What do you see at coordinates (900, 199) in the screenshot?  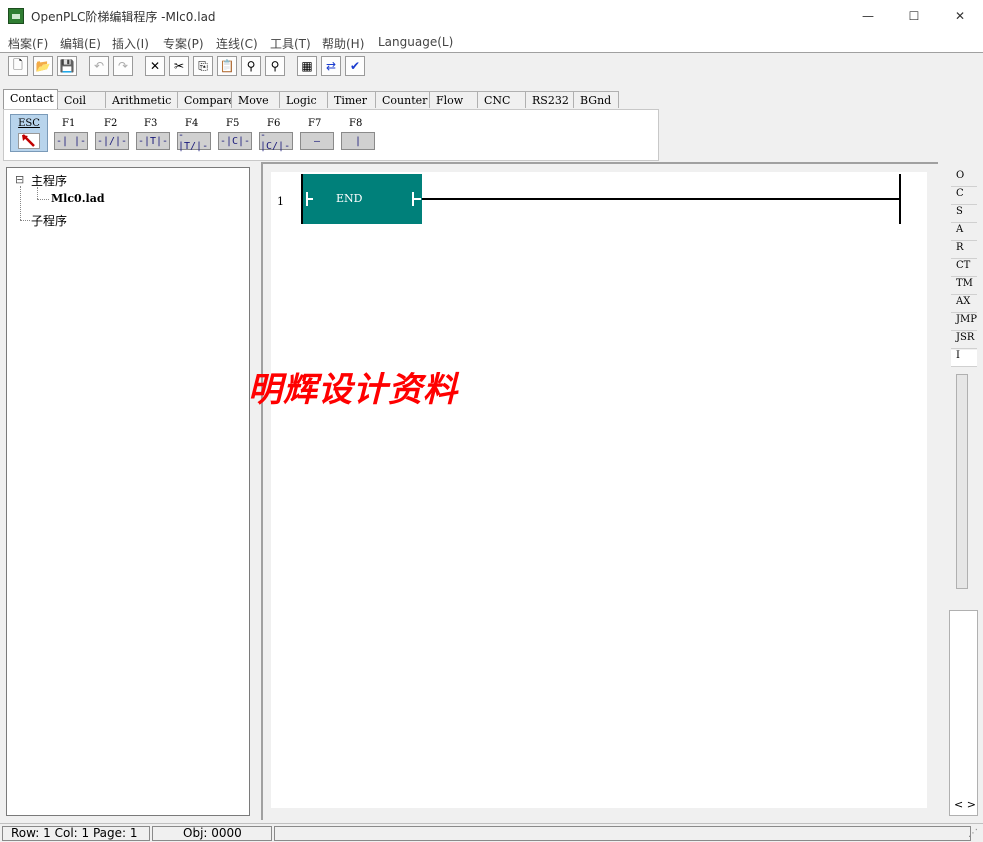 I see `right-power-rail` at bounding box center [900, 199].